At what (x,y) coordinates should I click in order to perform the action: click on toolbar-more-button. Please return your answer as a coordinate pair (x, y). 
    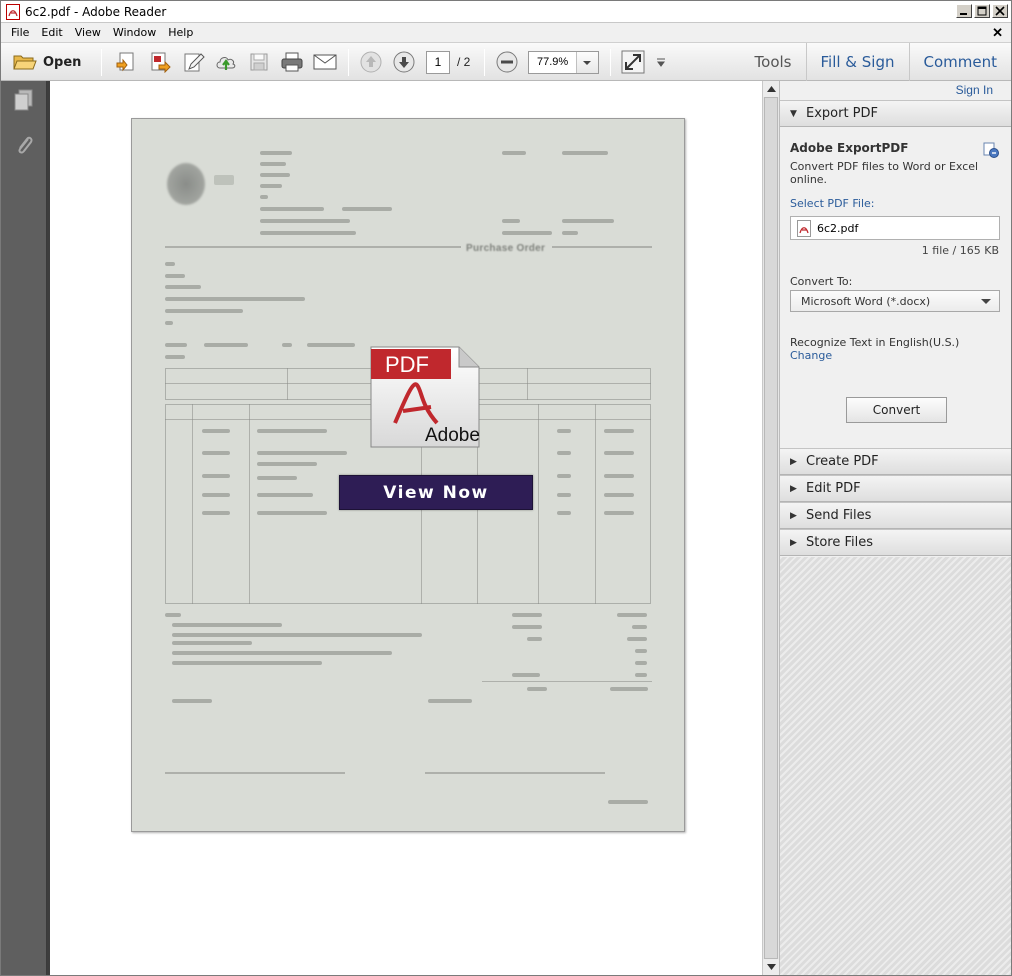
    Looking at the image, I should click on (661, 62).